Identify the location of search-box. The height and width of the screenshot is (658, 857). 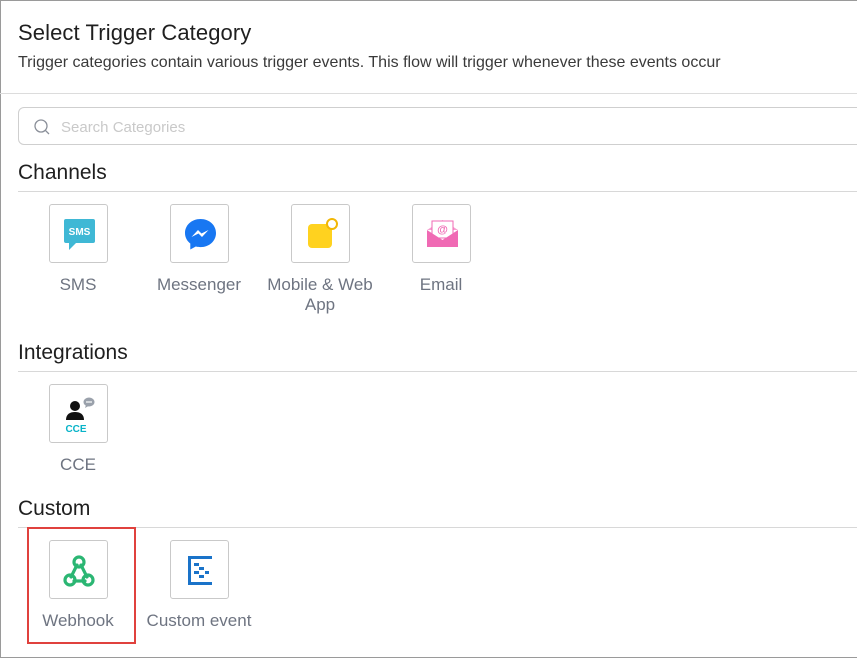
(437, 126).